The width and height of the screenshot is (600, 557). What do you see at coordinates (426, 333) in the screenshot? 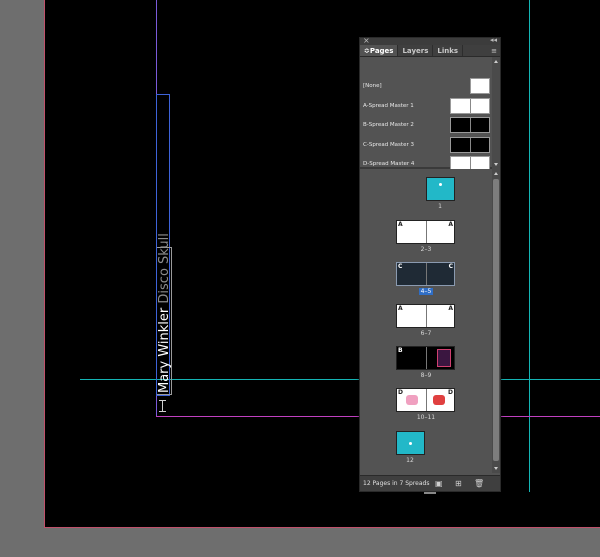
I see `spread-label: 6–7` at bounding box center [426, 333].